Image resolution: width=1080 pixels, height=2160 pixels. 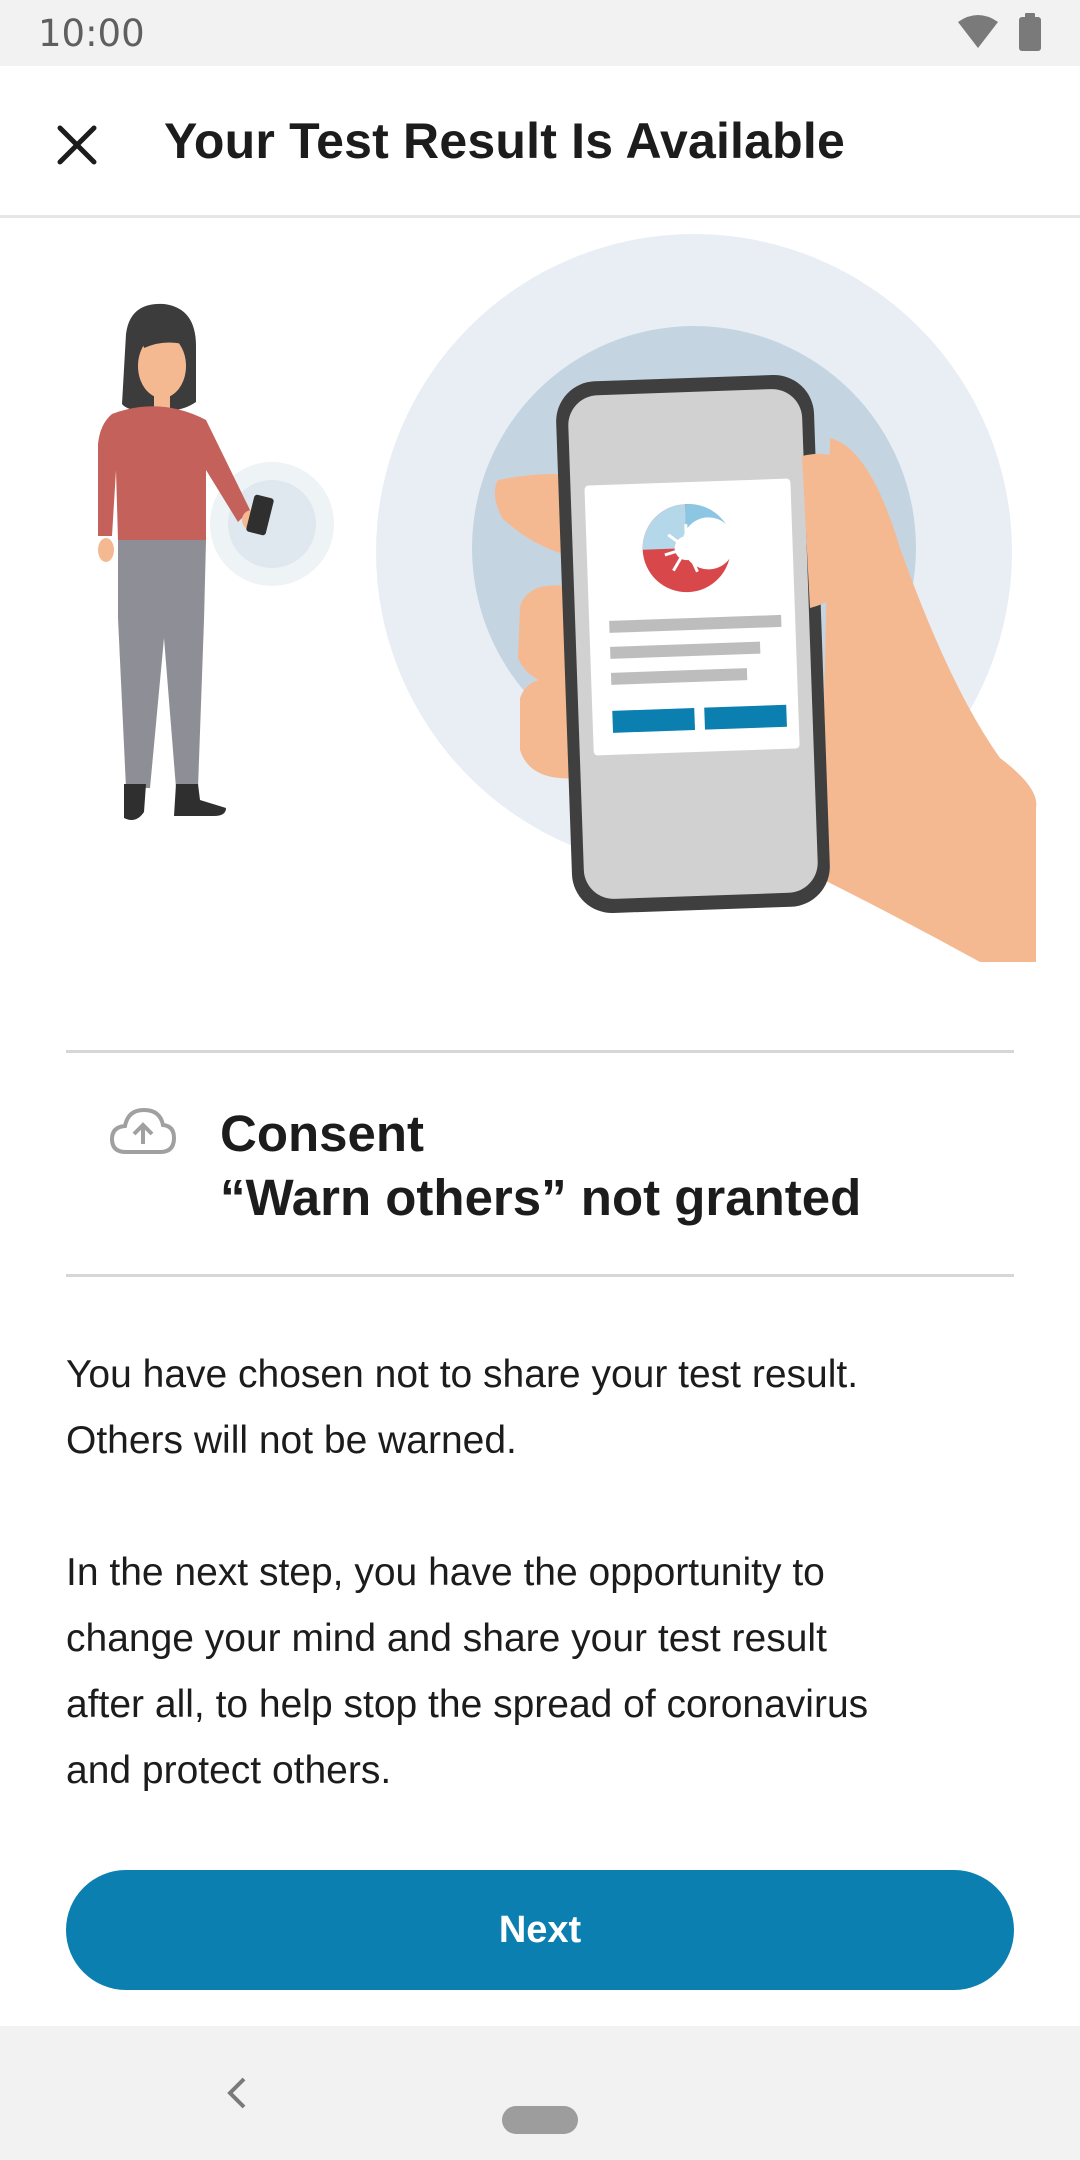 I want to click on back-chevron-icon, so click(x=237, y=2095).